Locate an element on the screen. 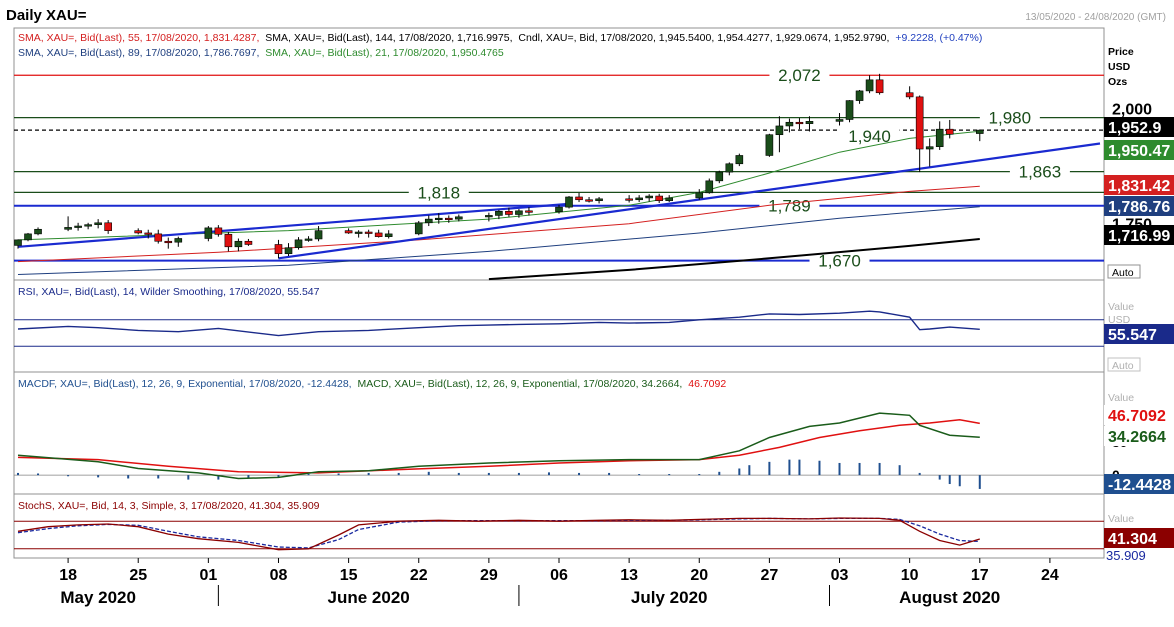 Image resolution: width=1174 pixels, height=627 pixels. tag-sma144: 1,716.99 is located at coordinates (1139, 236).